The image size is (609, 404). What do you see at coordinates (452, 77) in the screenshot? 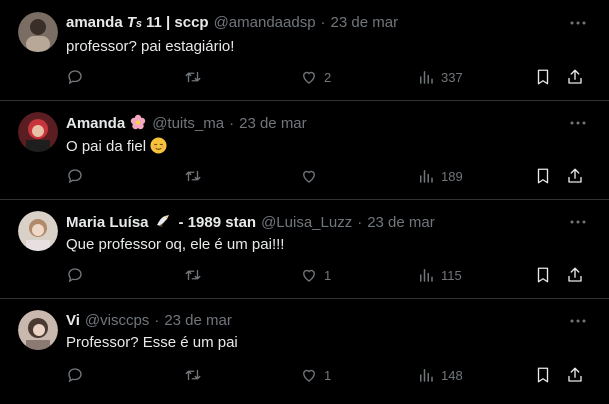
I see `view-count: 337` at bounding box center [452, 77].